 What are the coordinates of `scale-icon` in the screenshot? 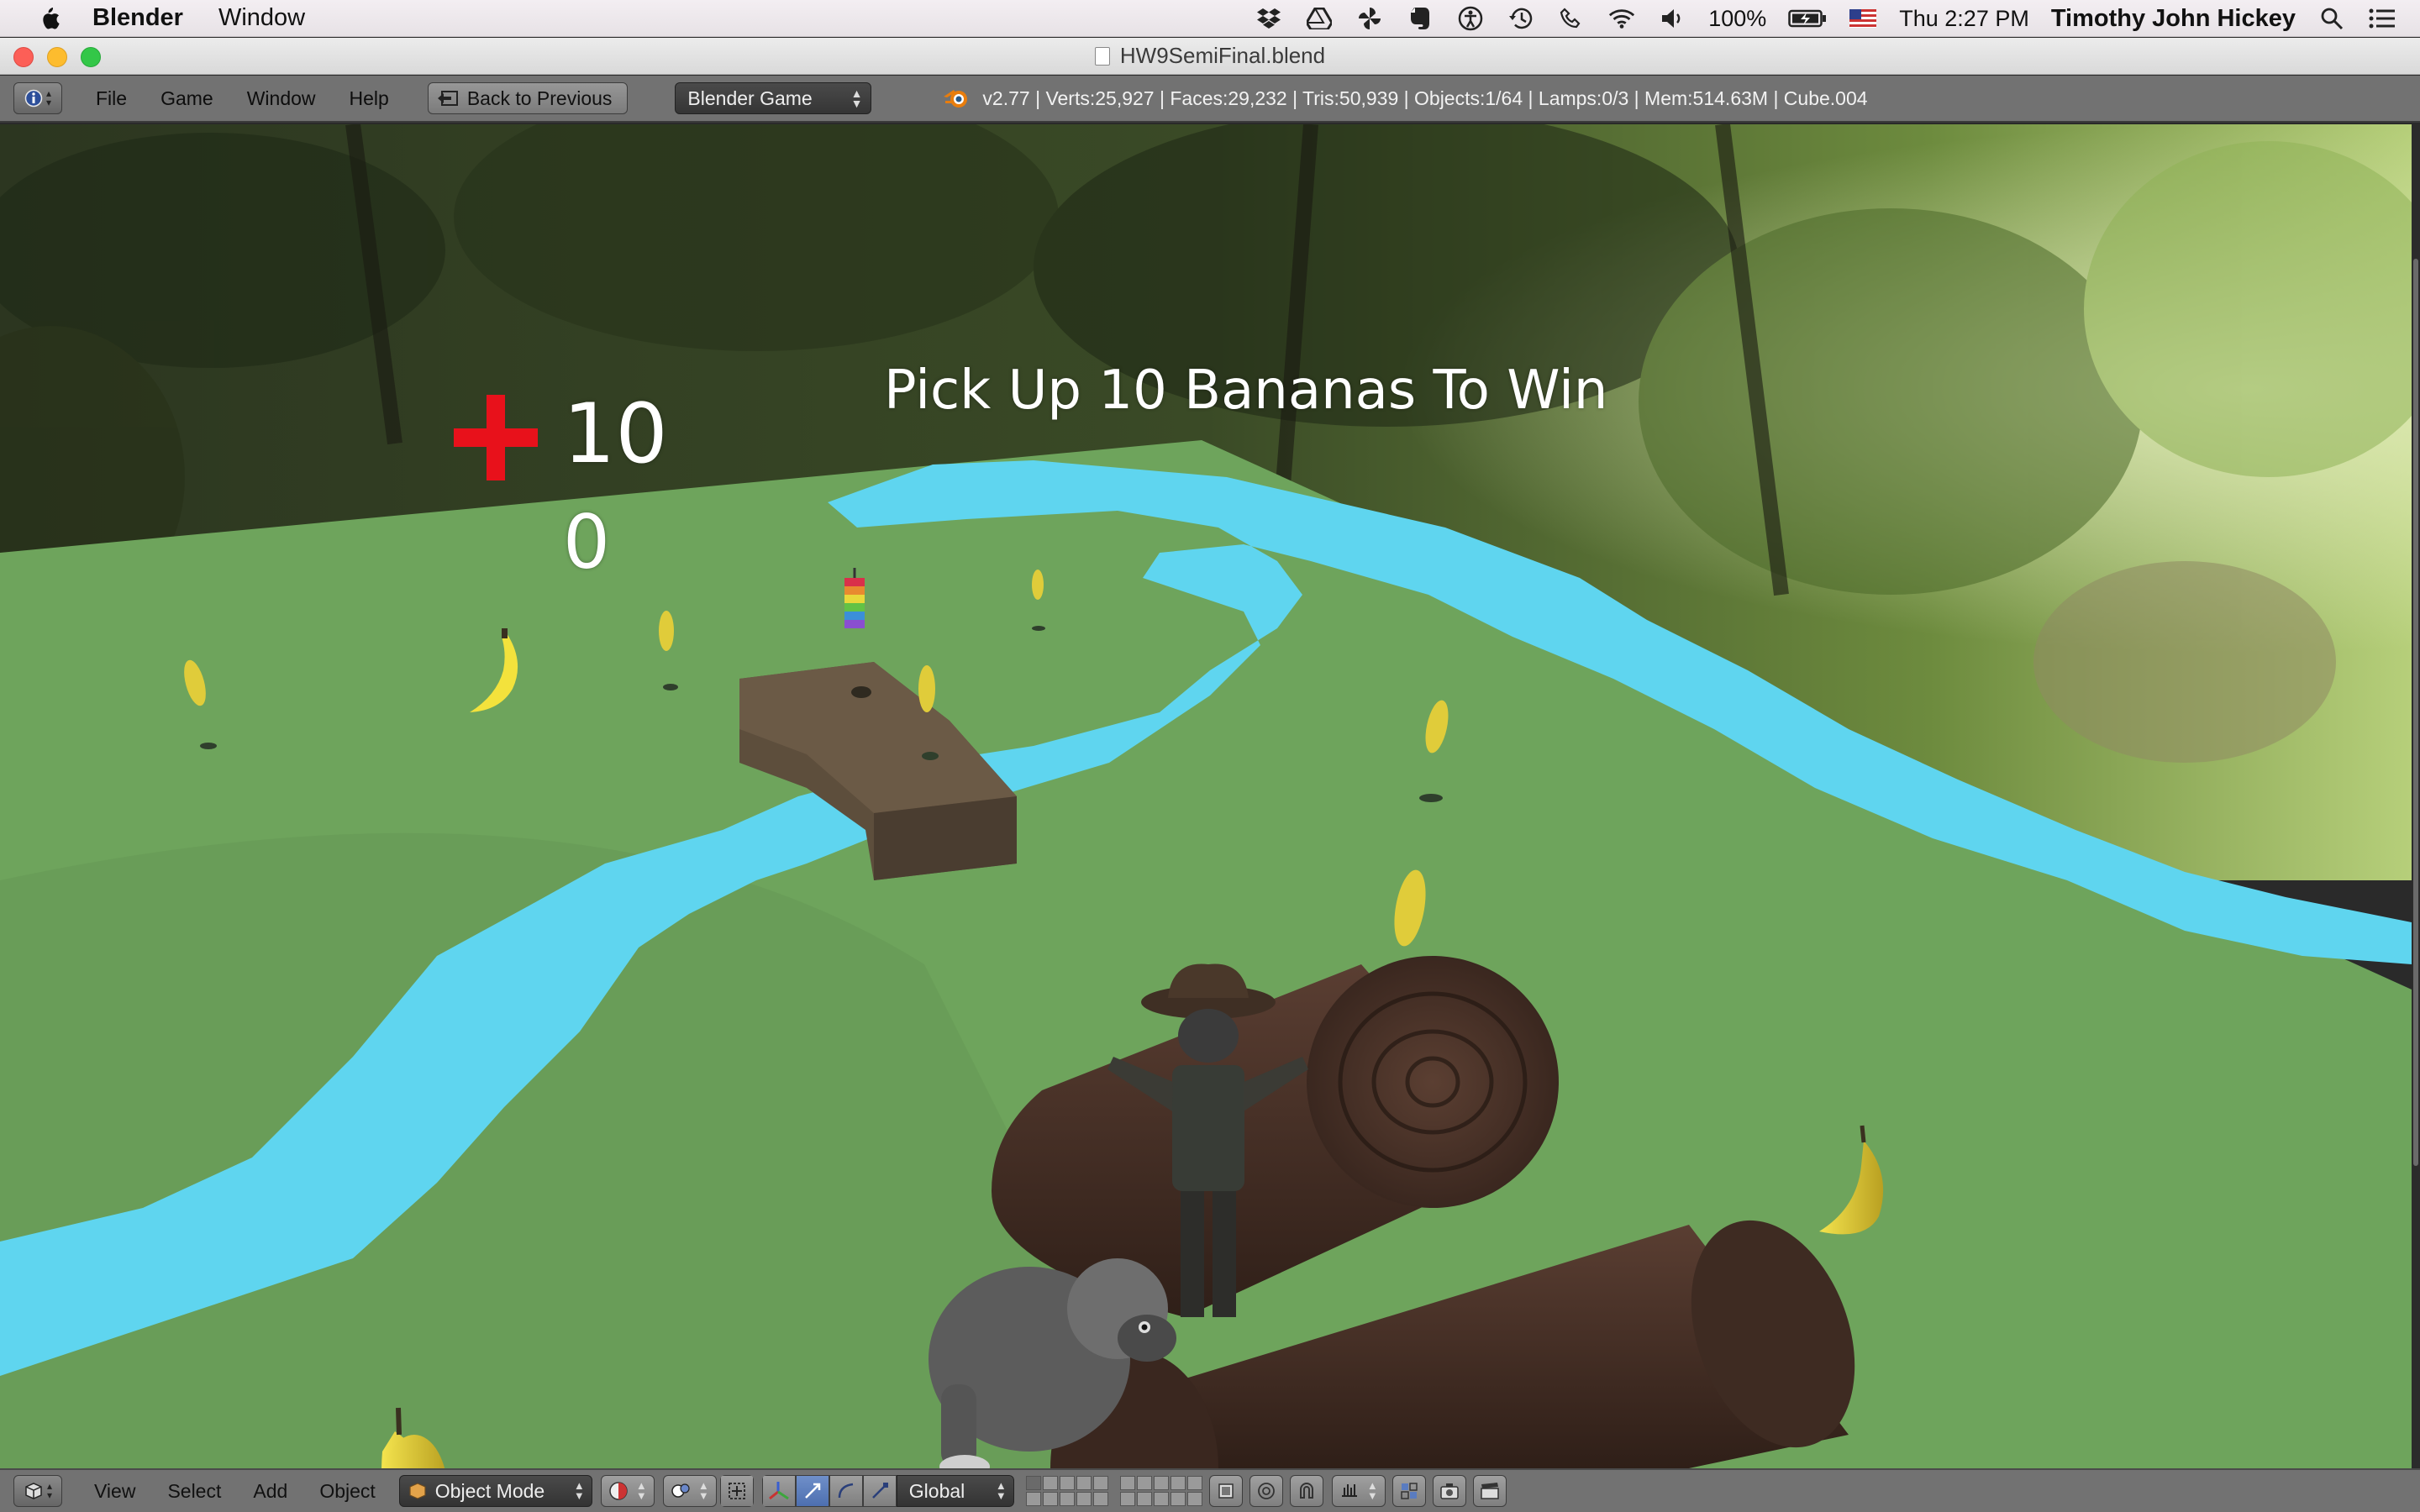 It's located at (879, 1491).